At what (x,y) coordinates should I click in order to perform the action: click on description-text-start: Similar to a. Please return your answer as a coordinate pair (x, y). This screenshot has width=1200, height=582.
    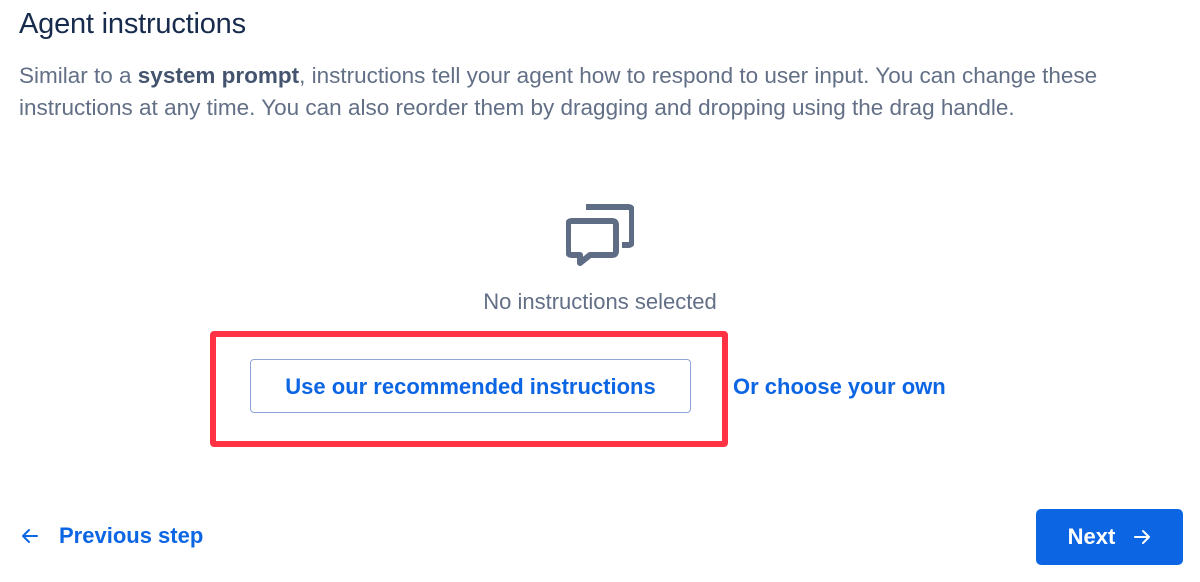
    Looking at the image, I should click on (78, 75).